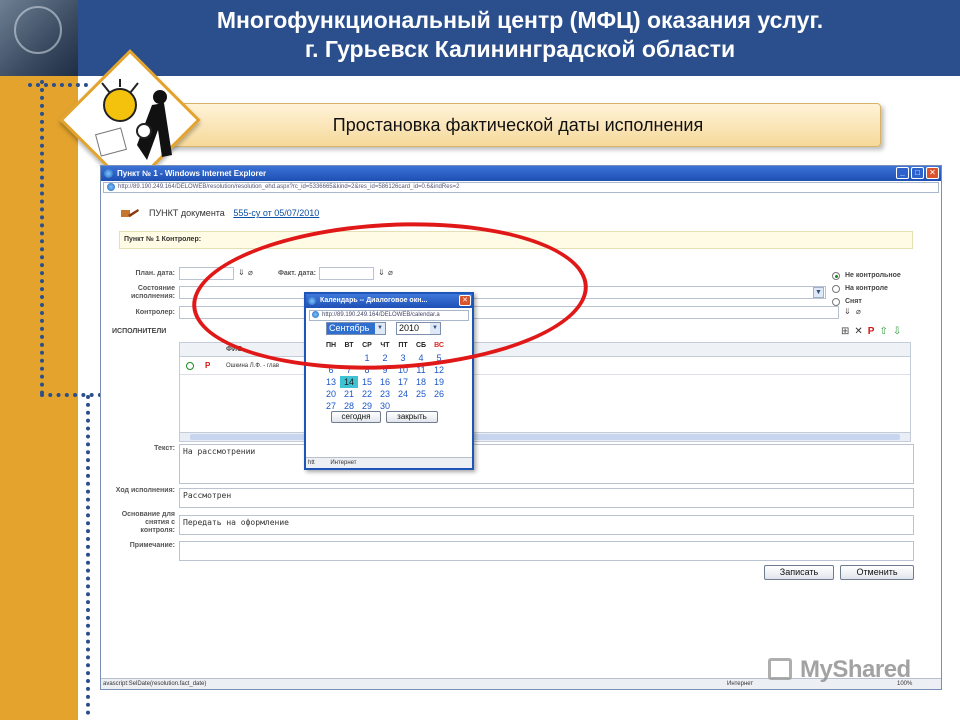 This screenshot has width=960, height=720. I want to click on subtitle-text: Простановка фактической даты исполнения, so click(518, 125).